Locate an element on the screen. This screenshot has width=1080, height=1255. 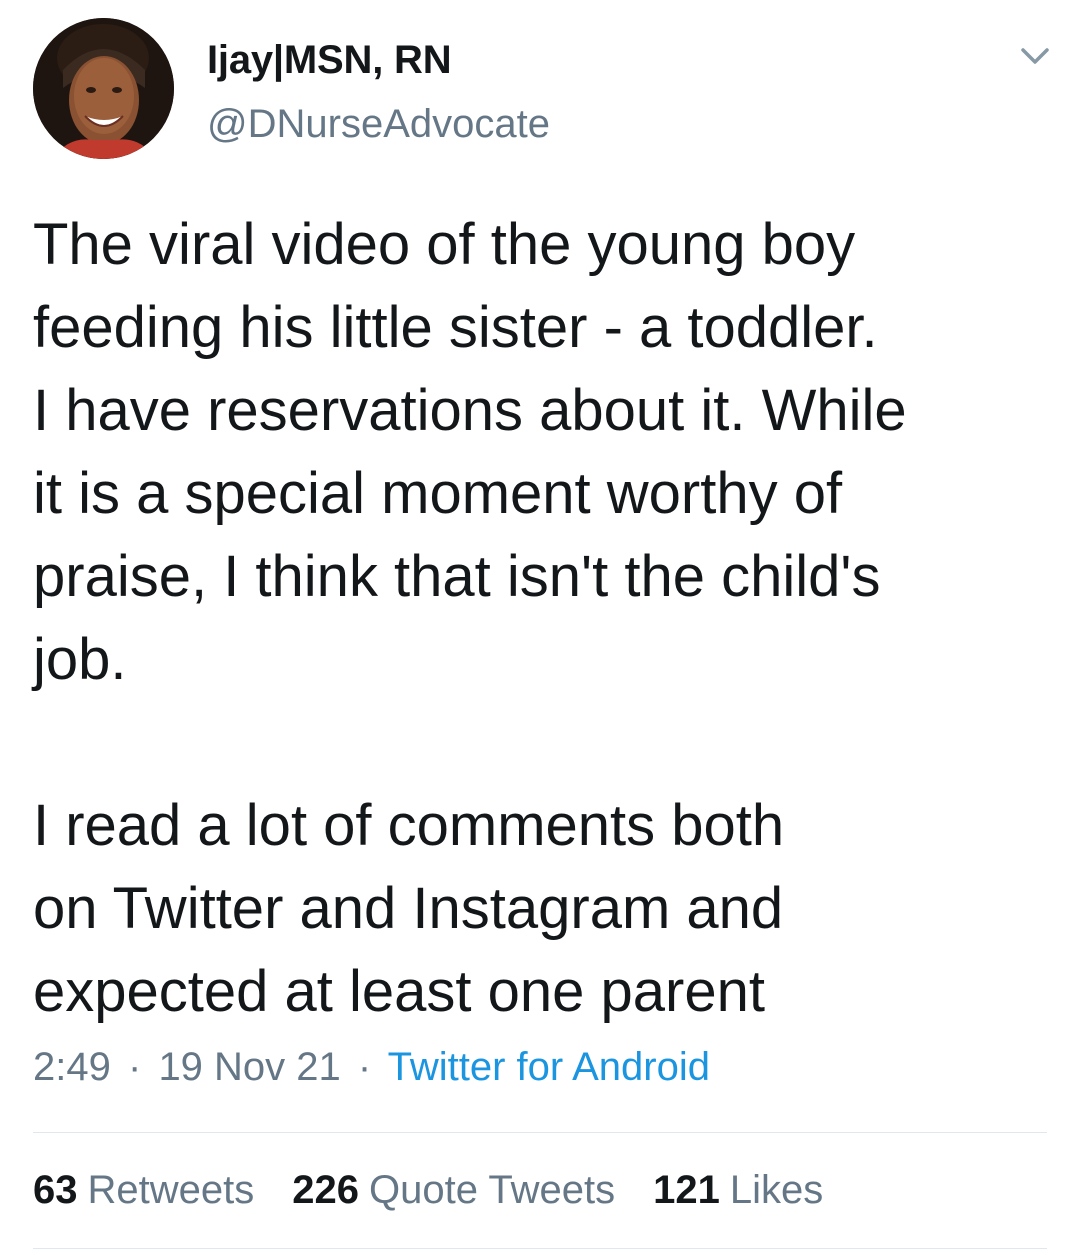
likes-stat: 121 Likes is located at coordinates (738, 1190).